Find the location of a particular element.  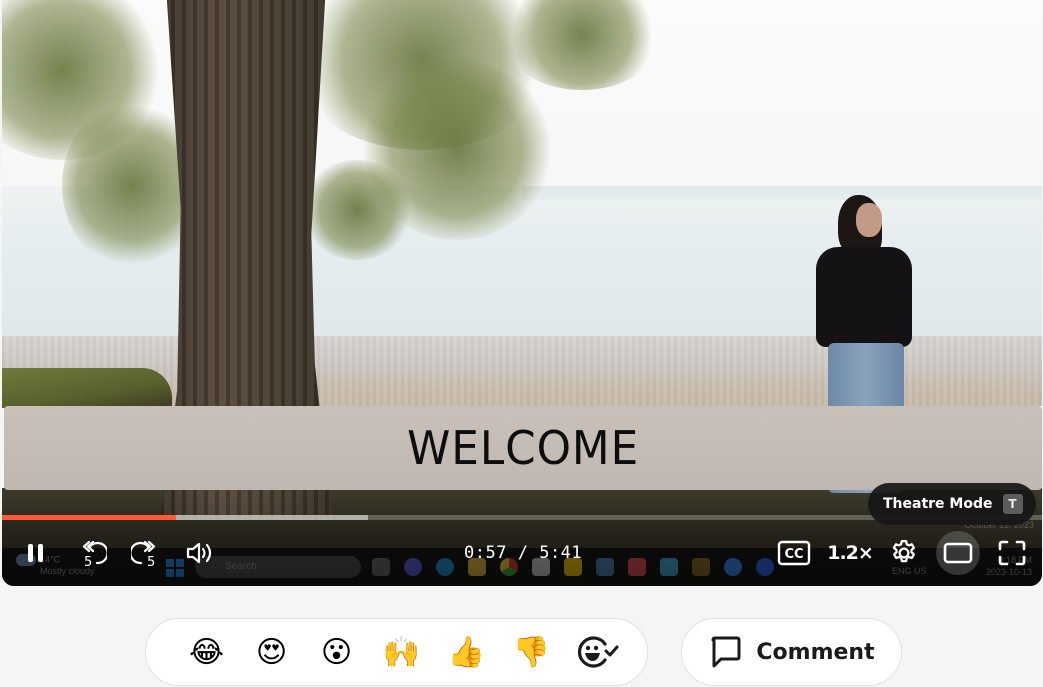

fullscreen-button is located at coordinates (1012, 553).